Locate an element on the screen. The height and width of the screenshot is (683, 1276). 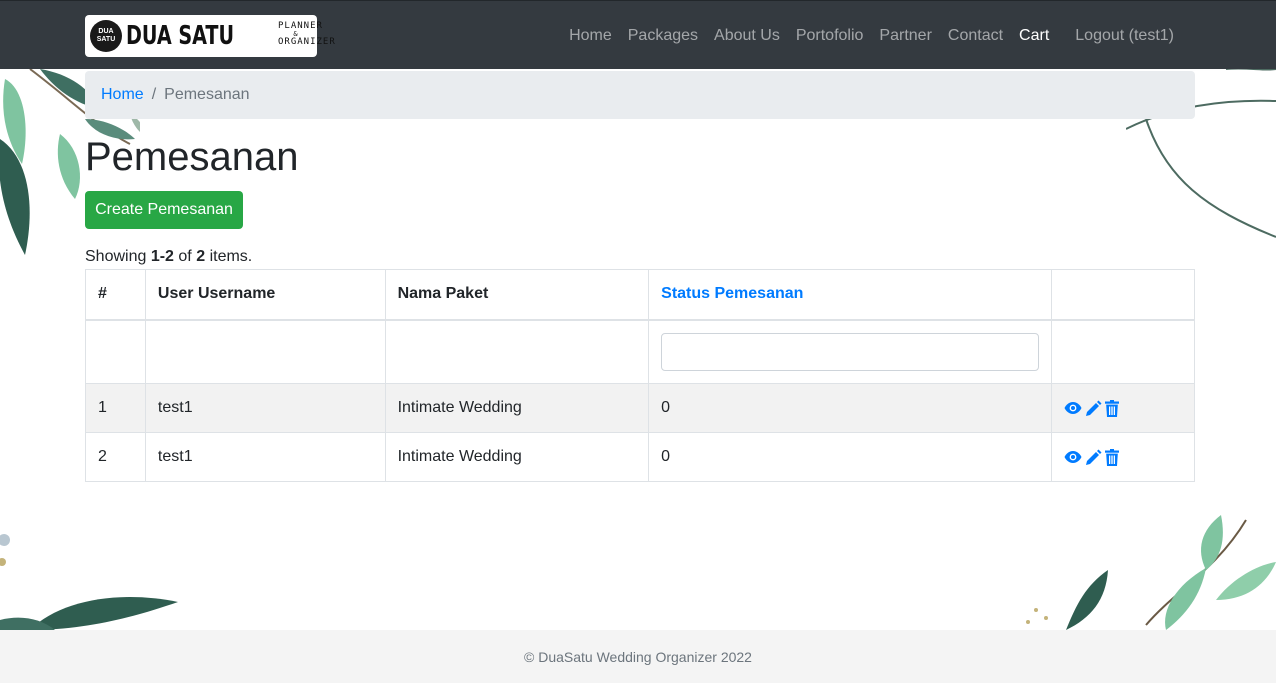
column-header-user-username: User Username is located at coordinates (265, 295).